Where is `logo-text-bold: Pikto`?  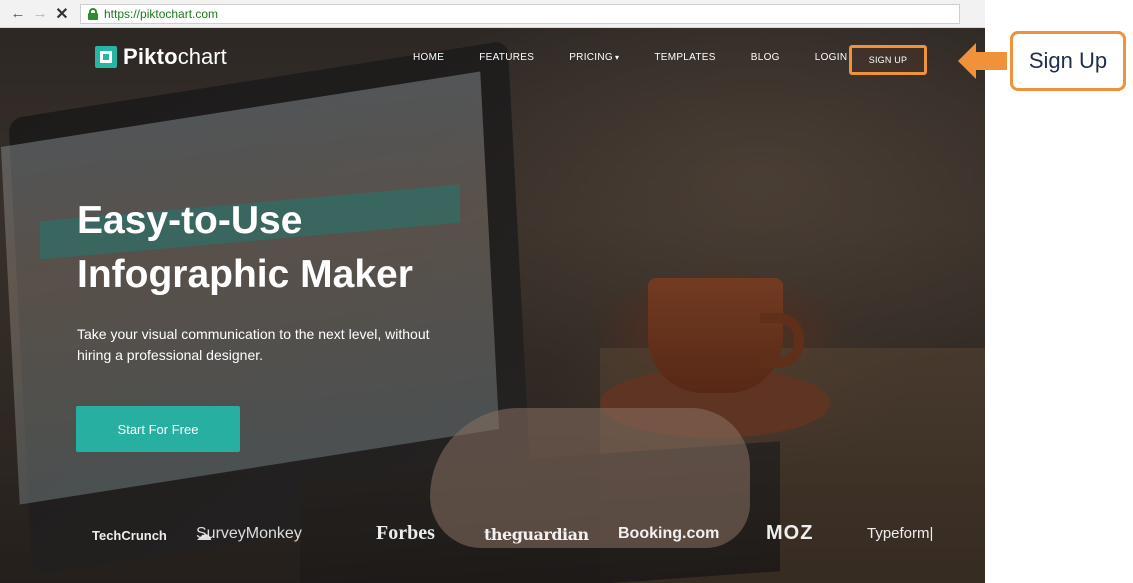
logo-text-bold: Pikto is located at coordinates (150, 56).